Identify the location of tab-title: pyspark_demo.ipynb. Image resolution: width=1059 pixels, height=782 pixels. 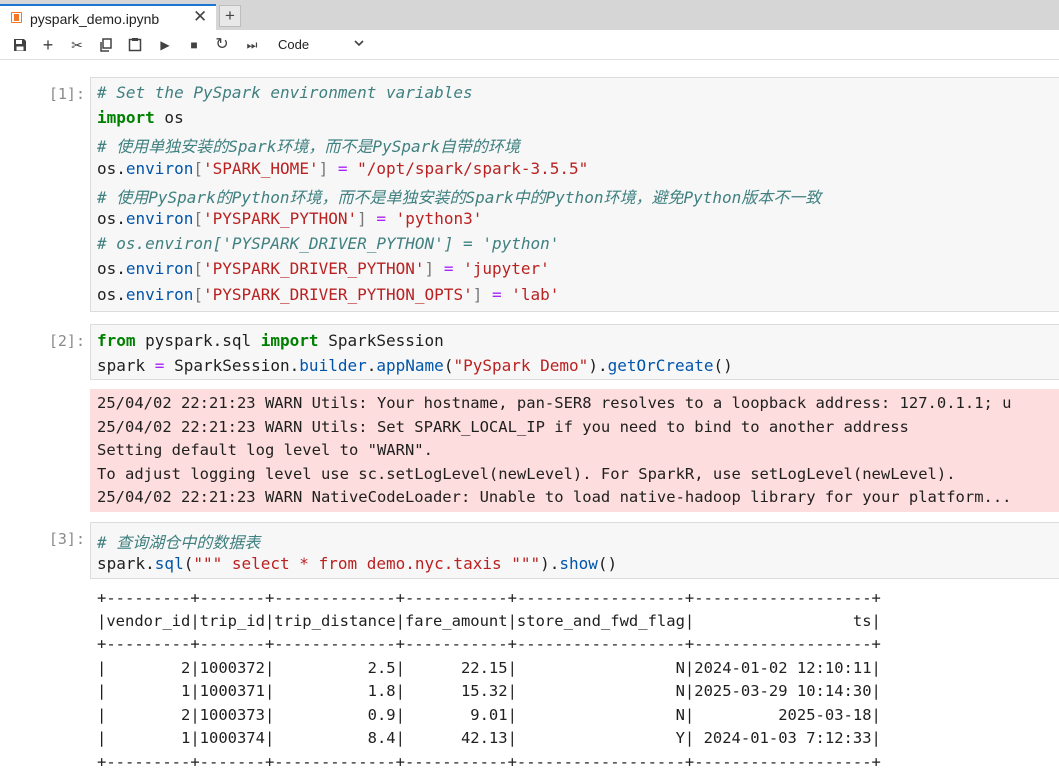
(95, 19).